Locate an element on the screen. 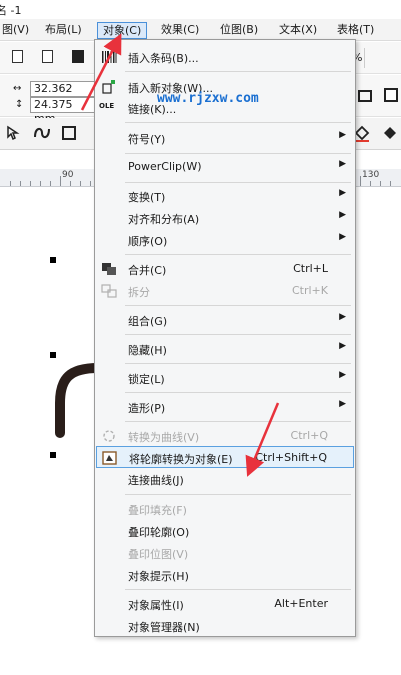 This screenshot has width=401, height=675. height-field: 24.375 mm is located at coordinates (63, 111).